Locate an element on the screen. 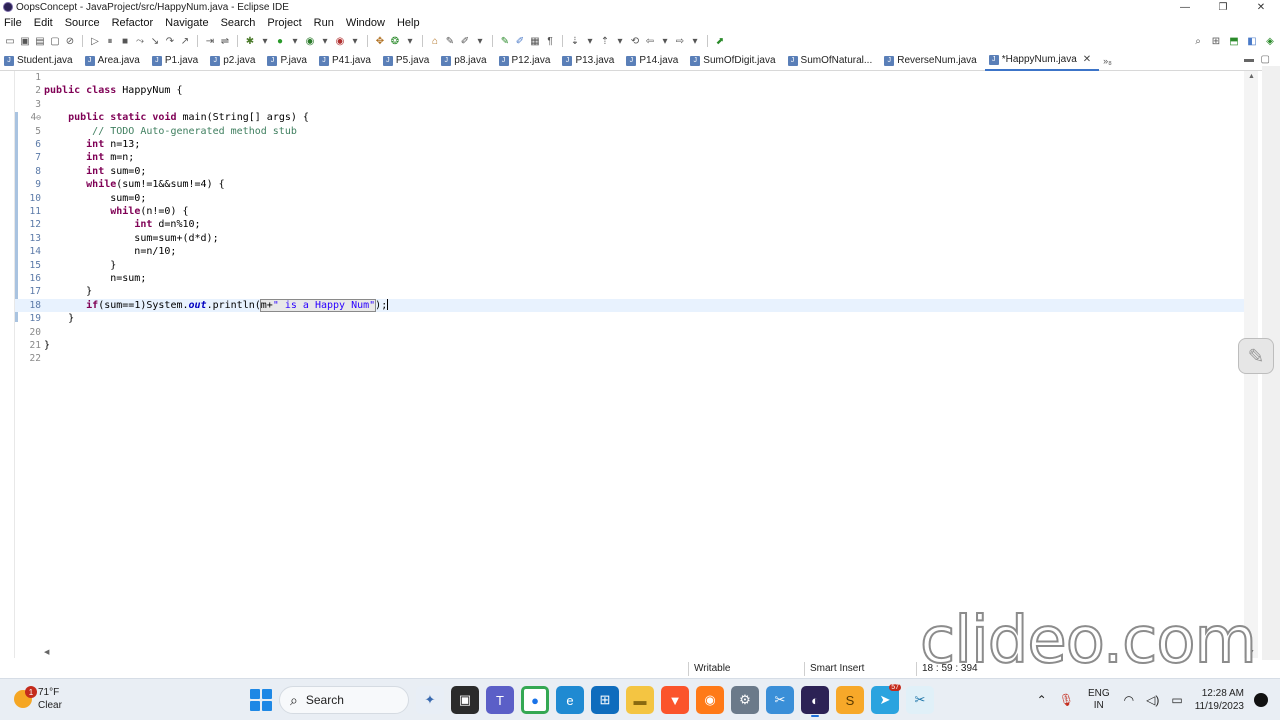 This screenshot has width=1280, height=720. menu-run: Run is located at coordinates (324, 23).